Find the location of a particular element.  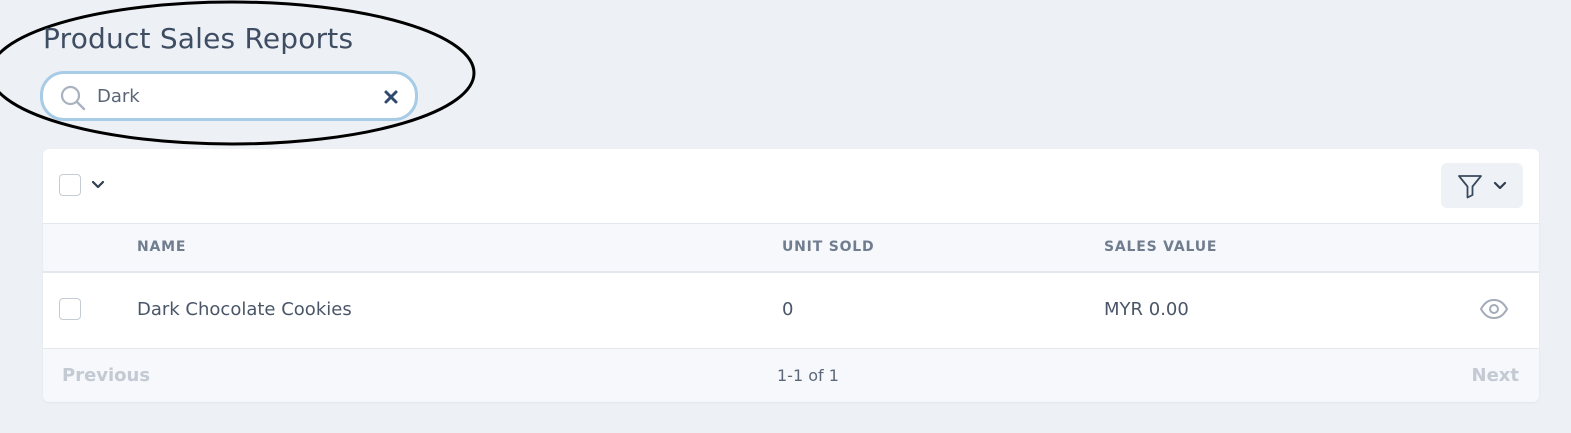

column-header-unit-sold: UNIT SOLD is located at coordinates (828, 247).